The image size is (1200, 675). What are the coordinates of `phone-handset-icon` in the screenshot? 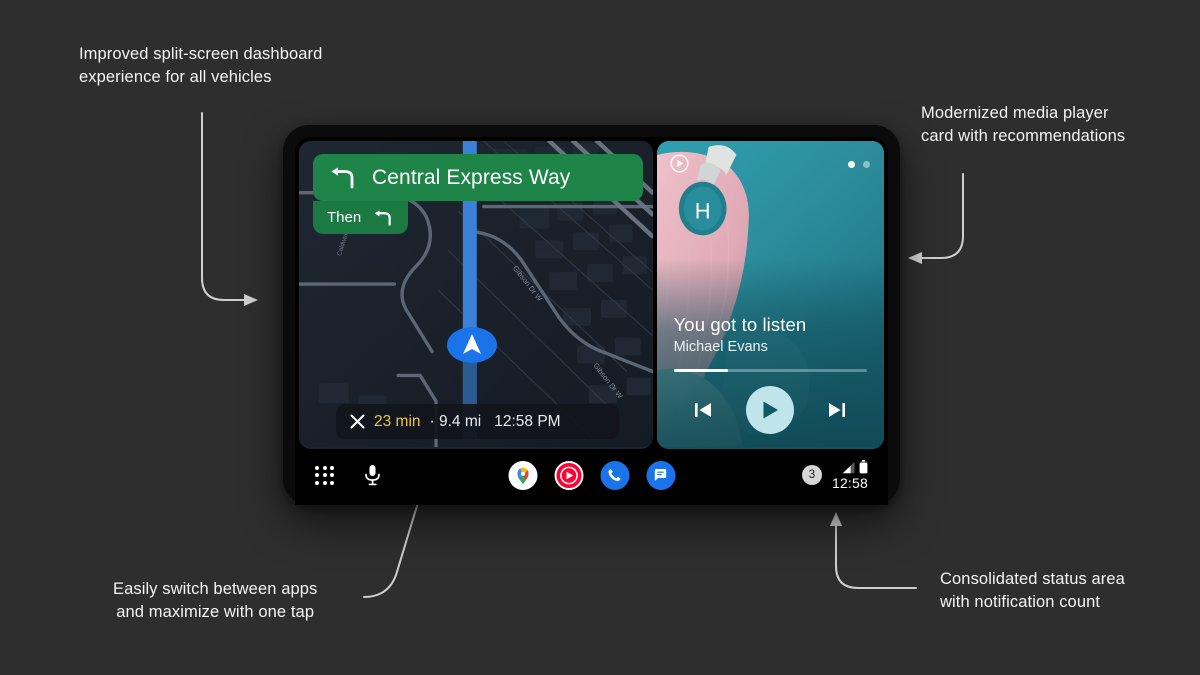 It's located at (614, 475).